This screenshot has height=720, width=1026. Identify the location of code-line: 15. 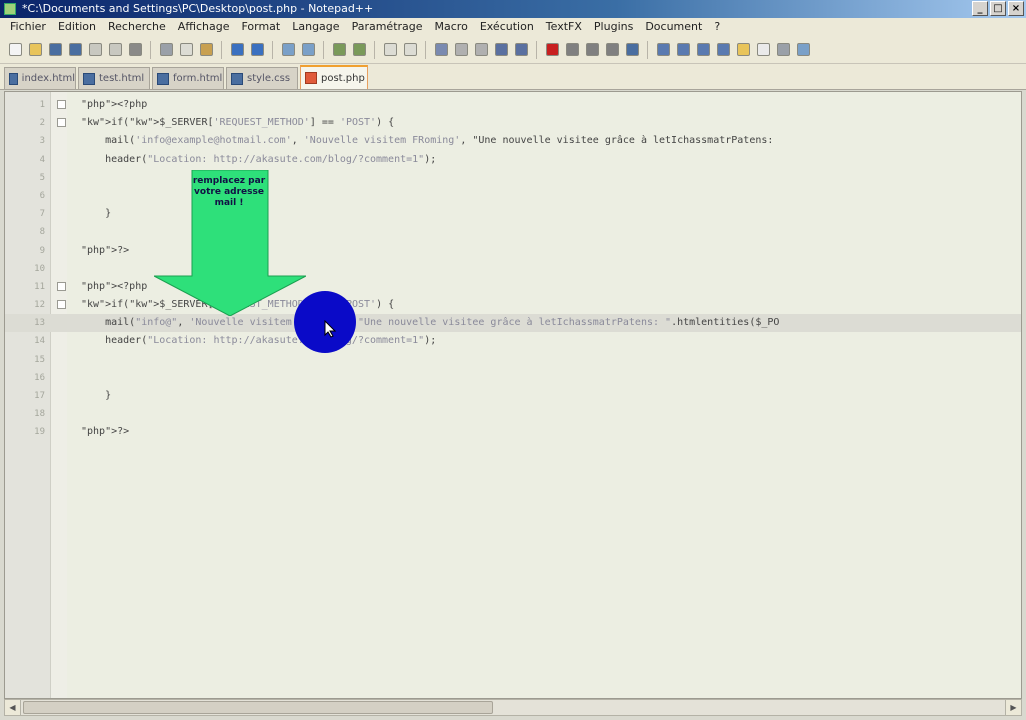
(513, 360).